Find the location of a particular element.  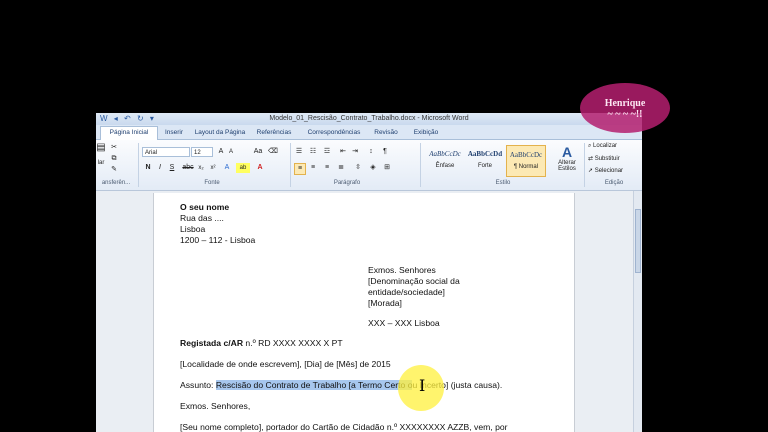

select-label: Selecionar is located at coordinates (609, 171).